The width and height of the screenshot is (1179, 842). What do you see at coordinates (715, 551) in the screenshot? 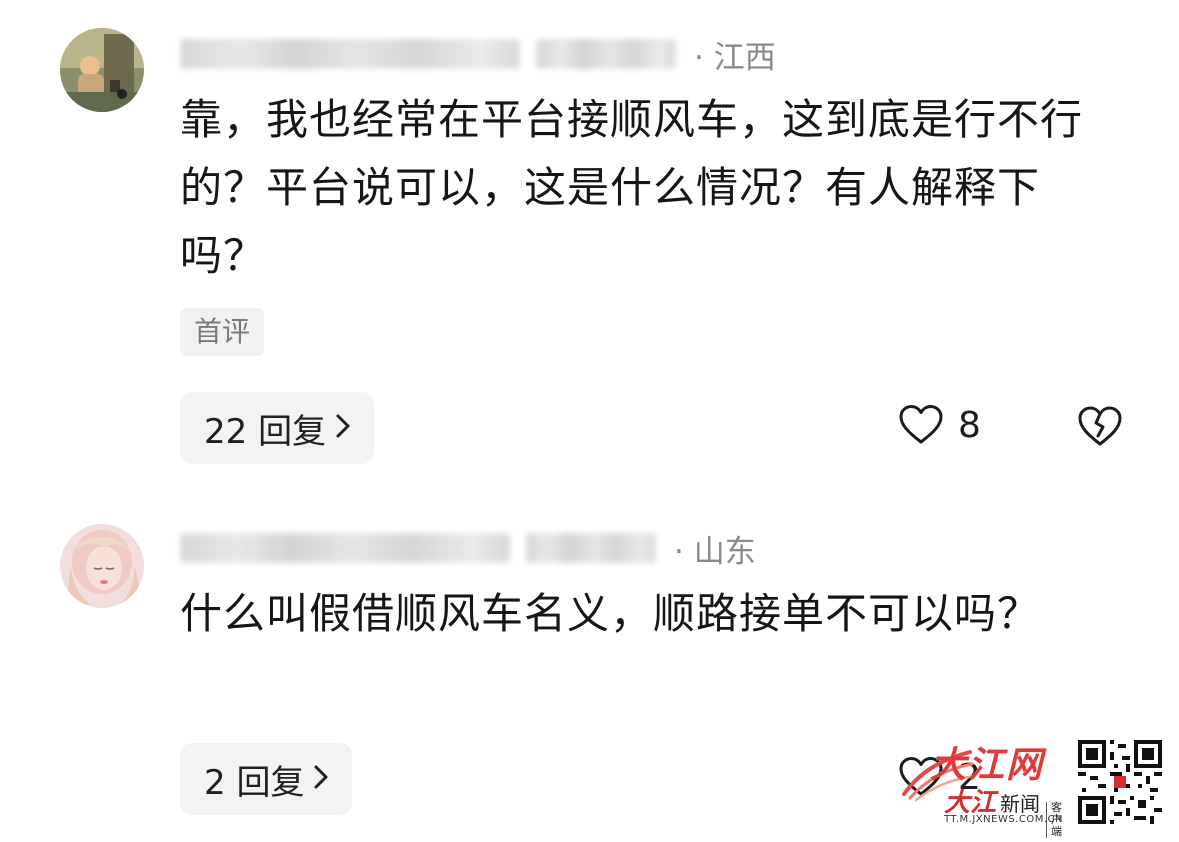
I see `comment-region: · 山东` at bounding box center [715, 551].